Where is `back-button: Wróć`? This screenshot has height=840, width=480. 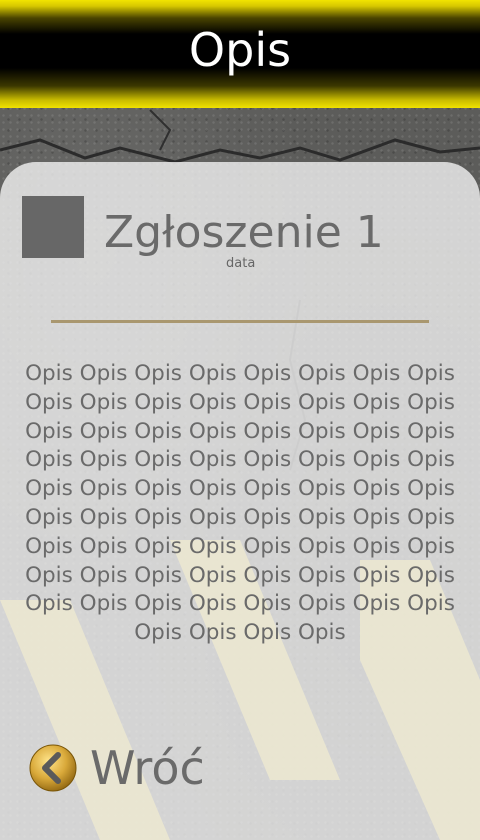
back-button: Wróć is located at coordinates (116, 768).